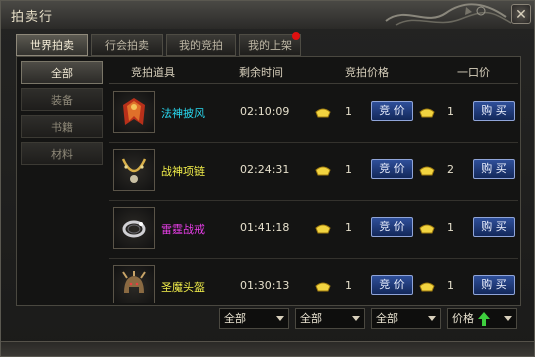 This screenshot has height=357, width=535. Describe the element at coordinates (313, 230) in the screenshot. I see `table-row: 雷霆战戒 01:41:18 1 竞 价 1 购 买` at that location.